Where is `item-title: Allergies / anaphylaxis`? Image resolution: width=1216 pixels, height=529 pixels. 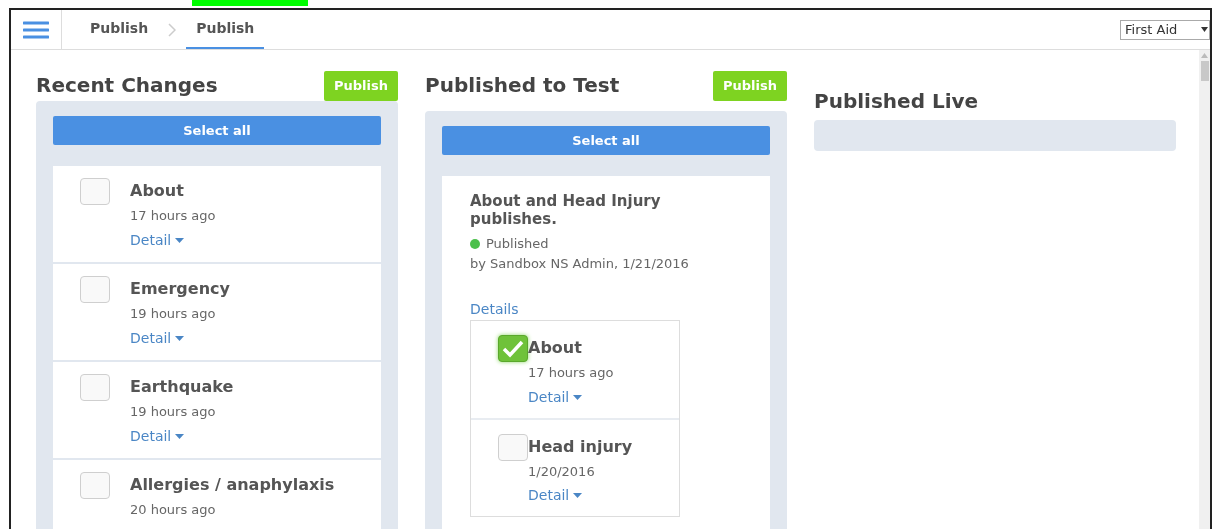
item-title: Allergies / anaphylaxis is located at coordinates (232, 485).